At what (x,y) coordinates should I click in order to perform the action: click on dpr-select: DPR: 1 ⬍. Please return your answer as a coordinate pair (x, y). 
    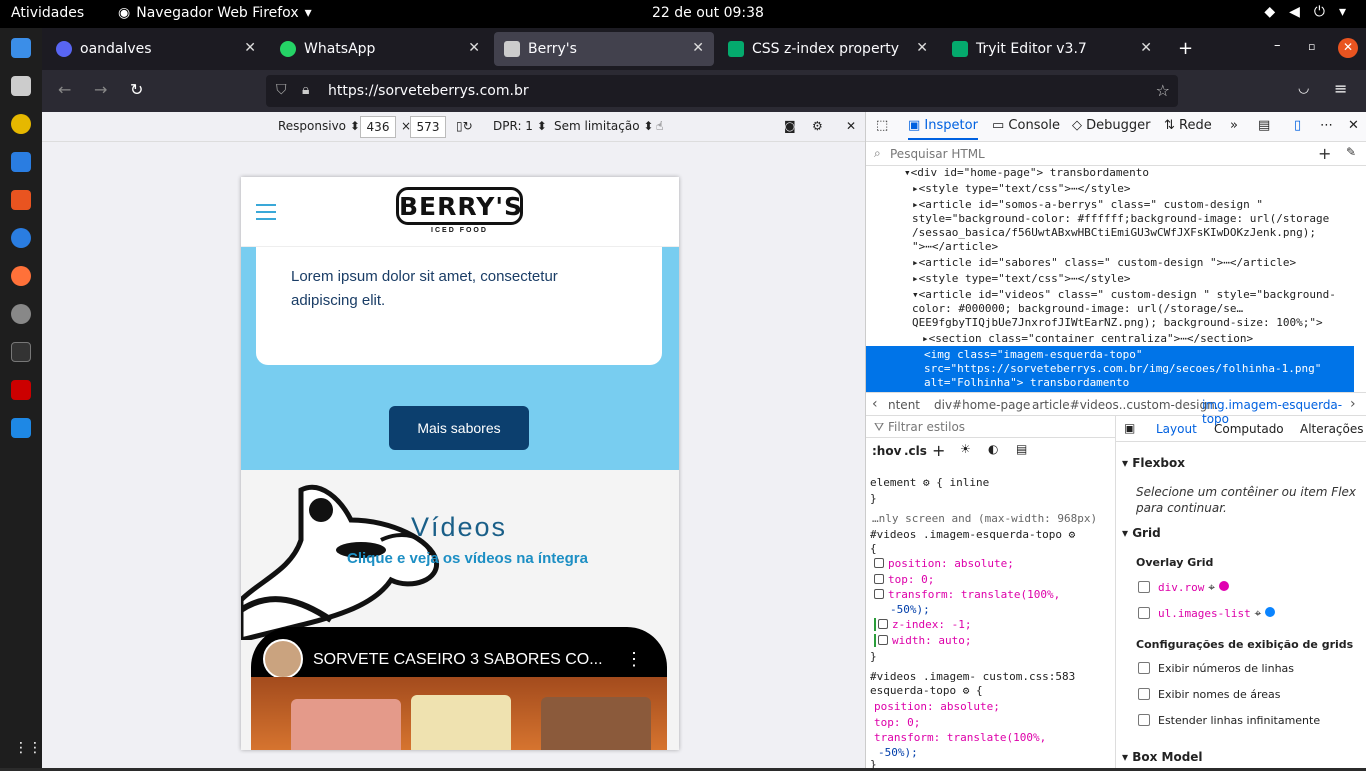
    Looking at the image, I should click on (520, 126).